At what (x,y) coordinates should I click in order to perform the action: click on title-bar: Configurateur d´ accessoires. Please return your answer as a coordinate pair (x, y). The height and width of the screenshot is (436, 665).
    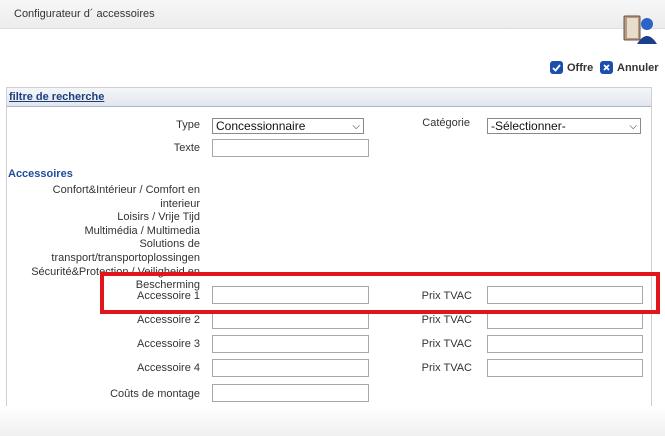
    Looking at the image, I should click on (332, 14).